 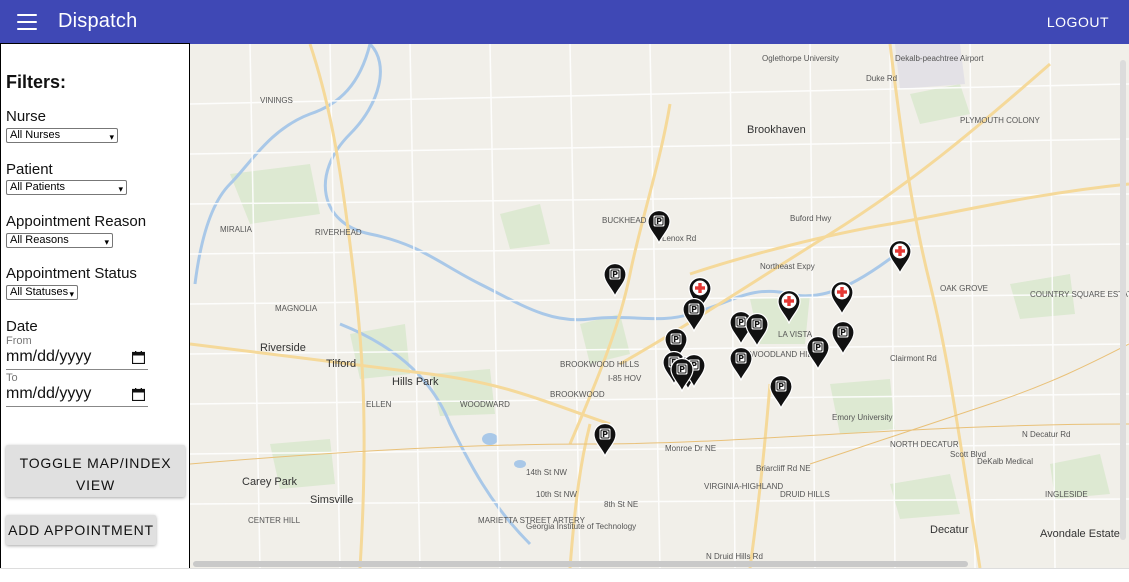 I want to click on filters-heading: Filters:, so click(x=36, y=82).